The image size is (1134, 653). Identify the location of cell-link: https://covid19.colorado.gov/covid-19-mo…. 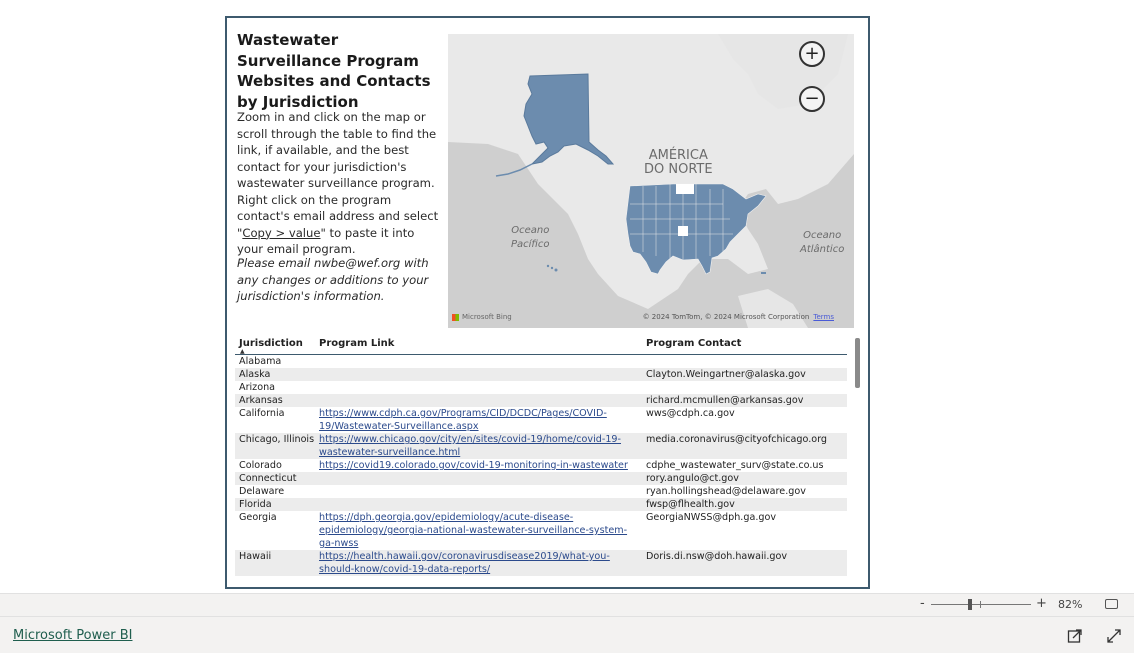
(478, 465).